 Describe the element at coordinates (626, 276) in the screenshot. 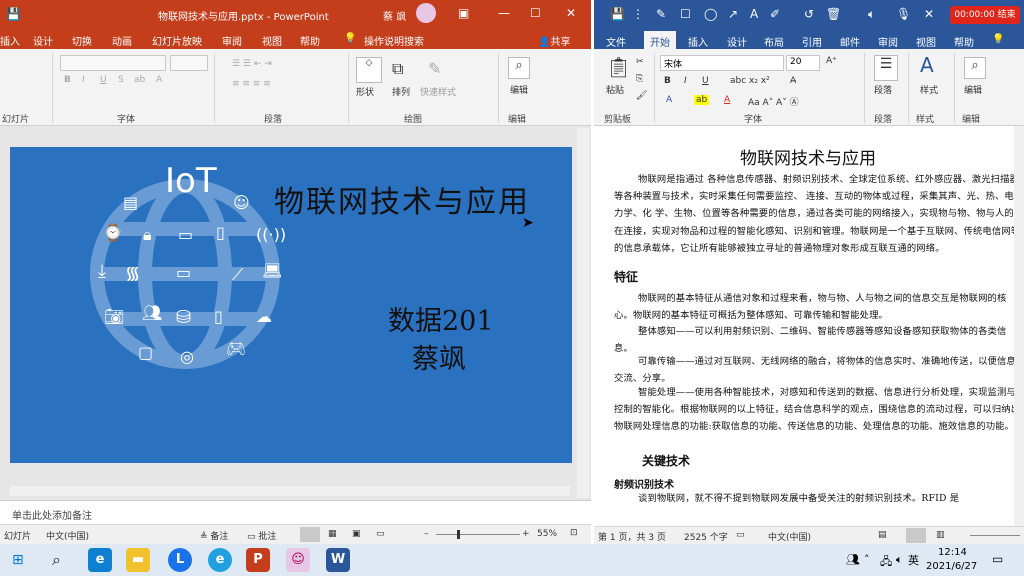

I see `heading-features: 特征` at that location.